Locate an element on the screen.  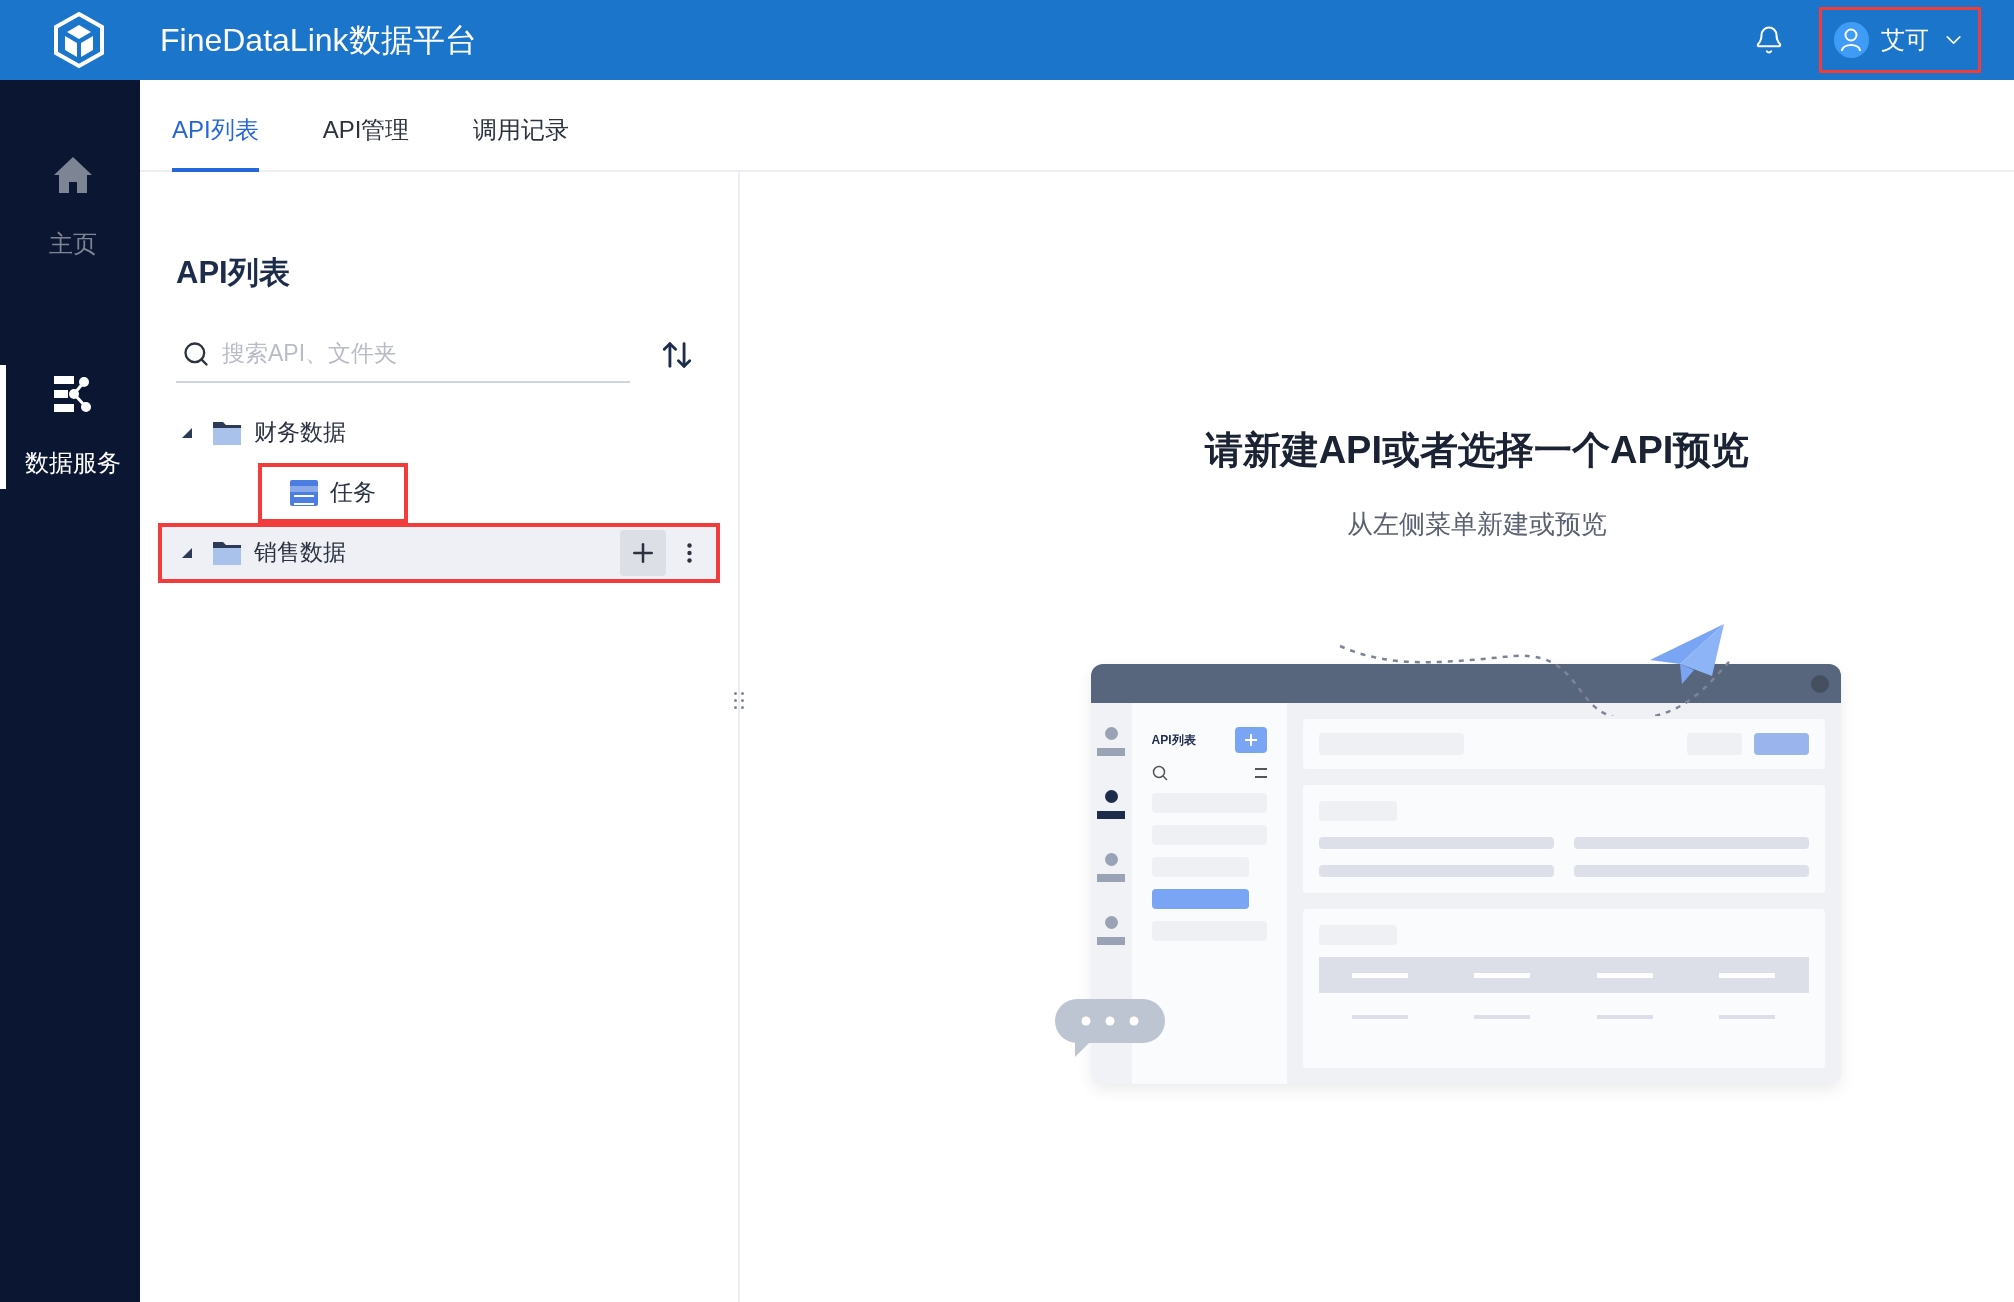
search-field: 搜索API、文件夹 is located at coordinates (403, 354).